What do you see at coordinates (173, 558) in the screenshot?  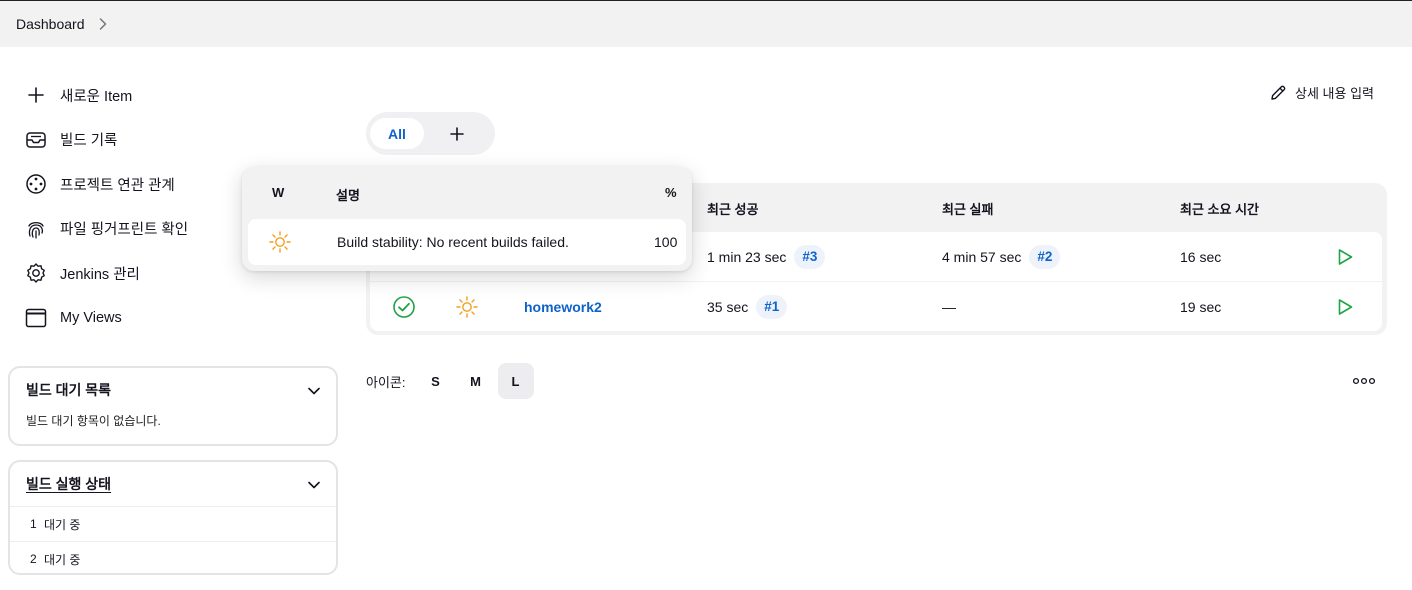 I see `executor-row: 2 대기 중` at bounding box center [173, 558].